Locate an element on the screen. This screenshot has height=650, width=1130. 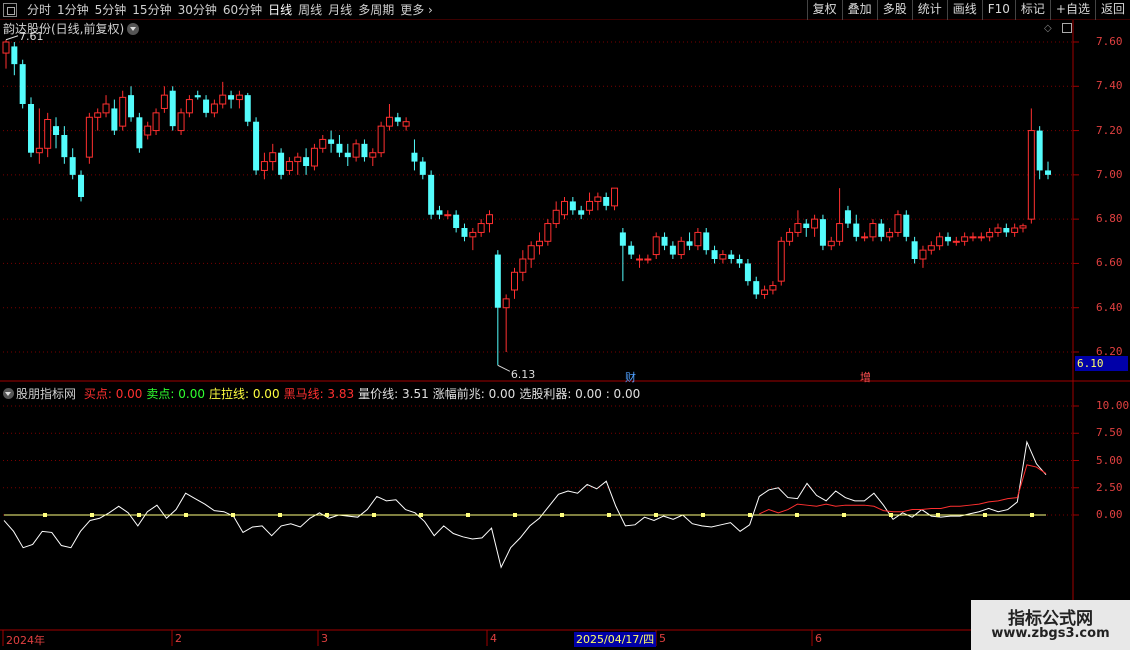
toolbar-button: 画线 is located at coordinates (964, 10).